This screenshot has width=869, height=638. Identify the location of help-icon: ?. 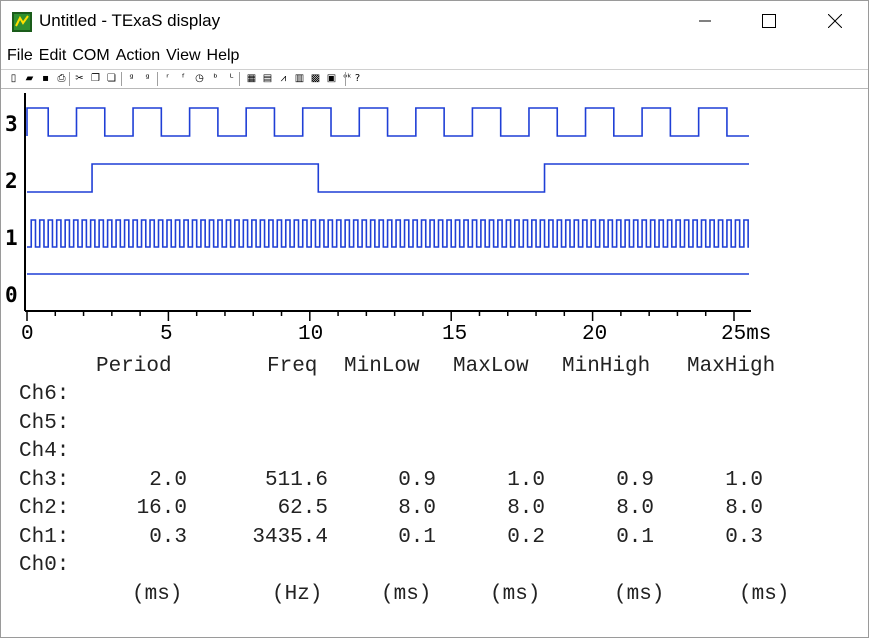
(357, 78).